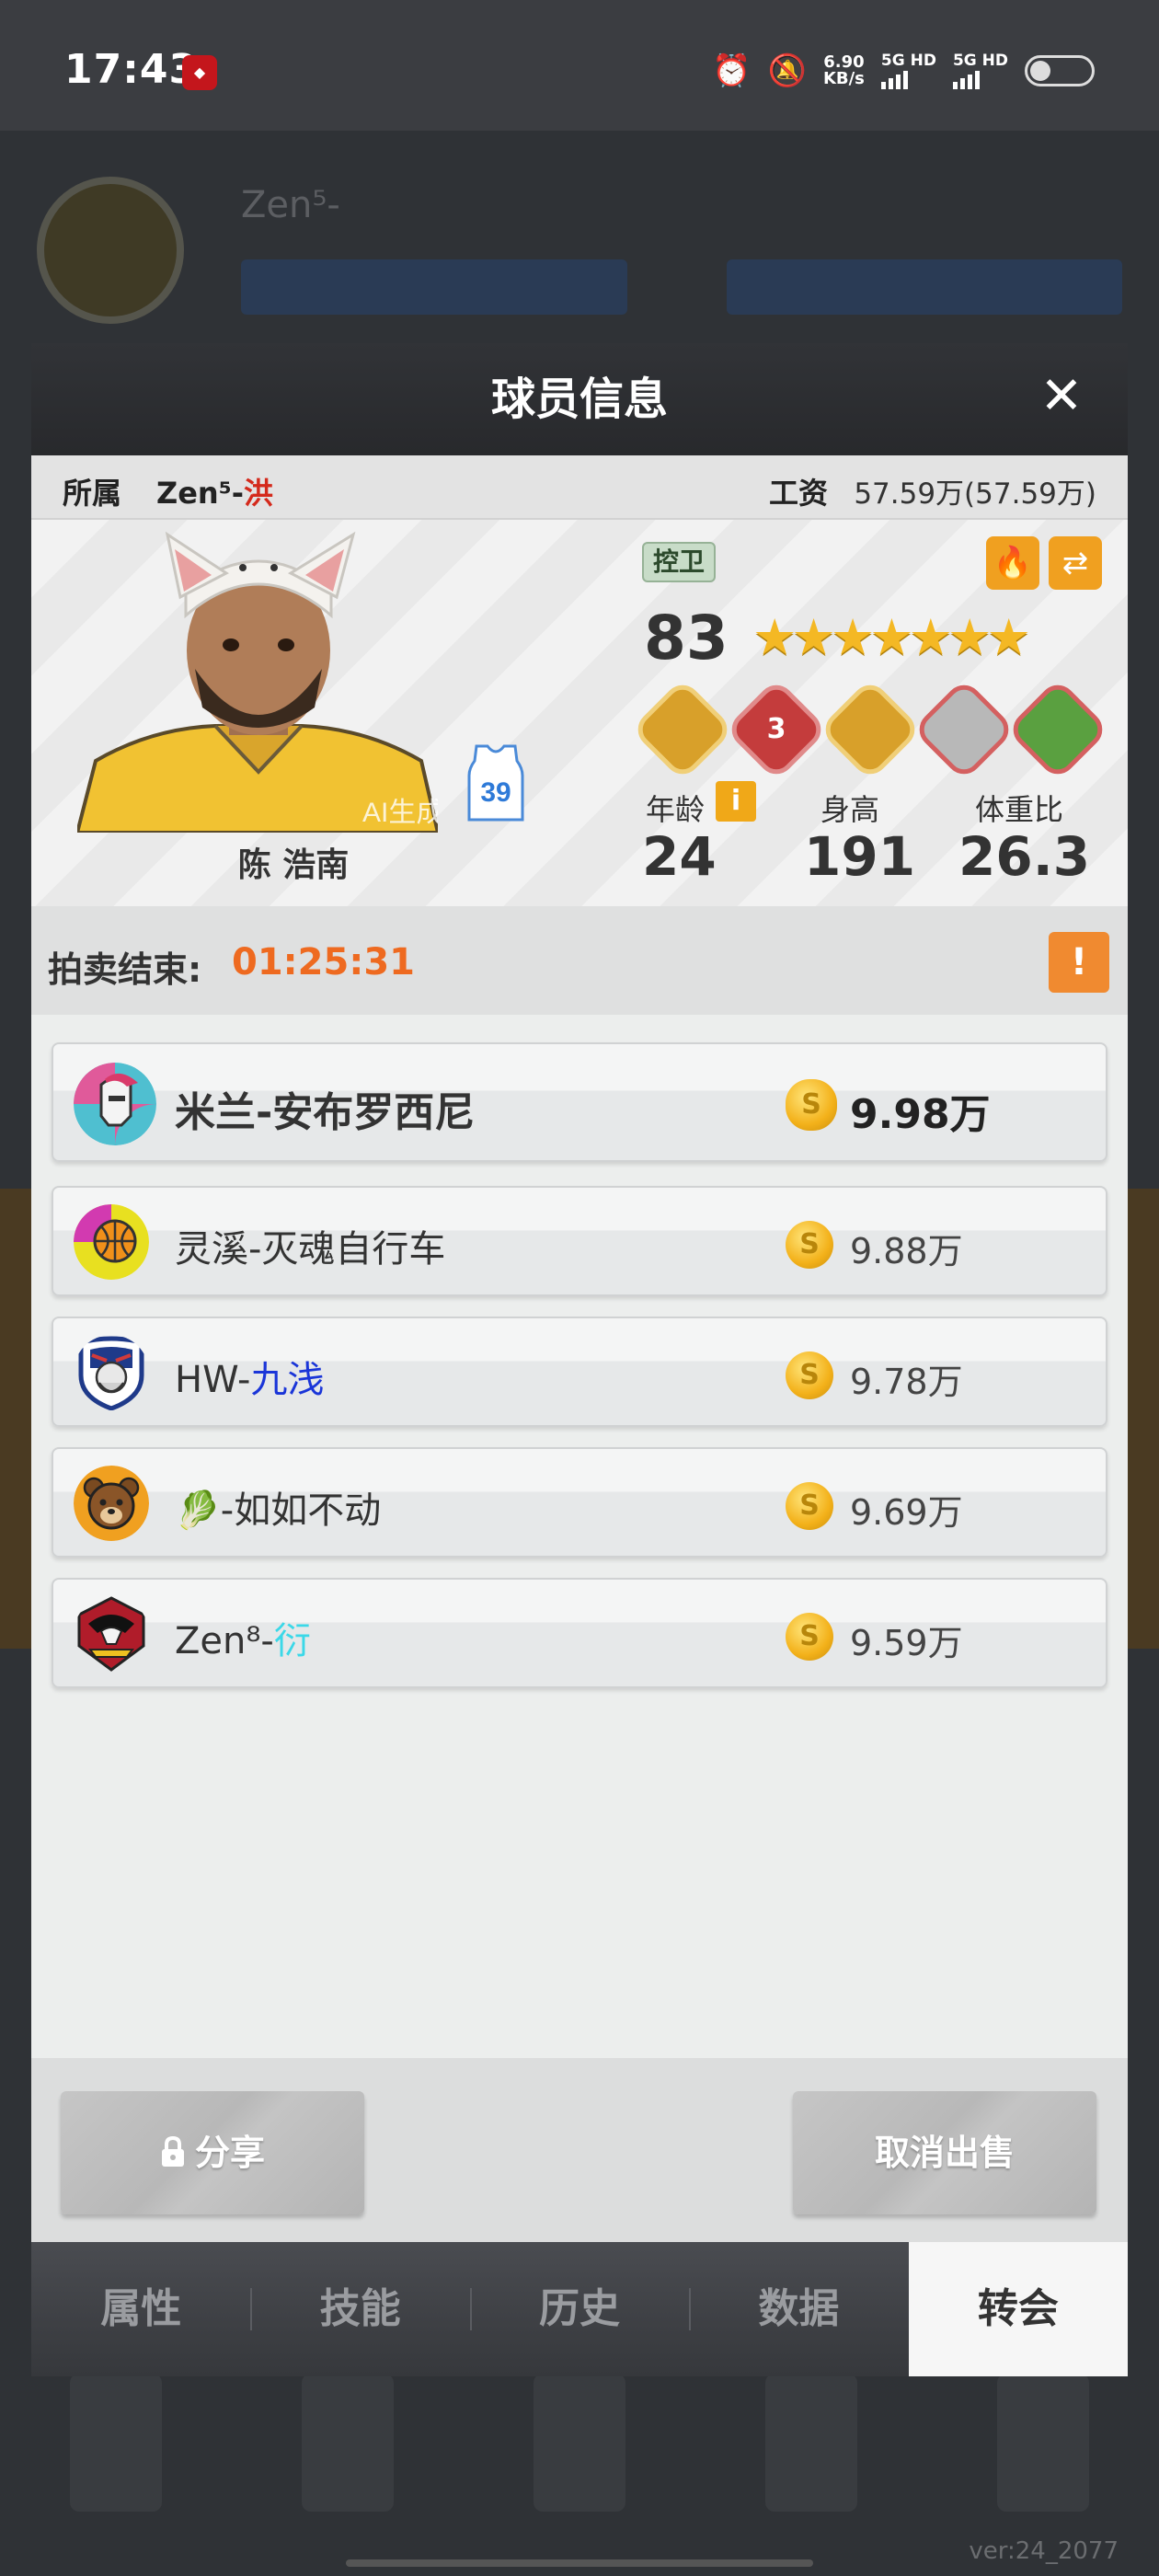  Describe the element at coordinates (1044, 2551) in the screenshot. I see `version-label: ver:24_2077` at that location.